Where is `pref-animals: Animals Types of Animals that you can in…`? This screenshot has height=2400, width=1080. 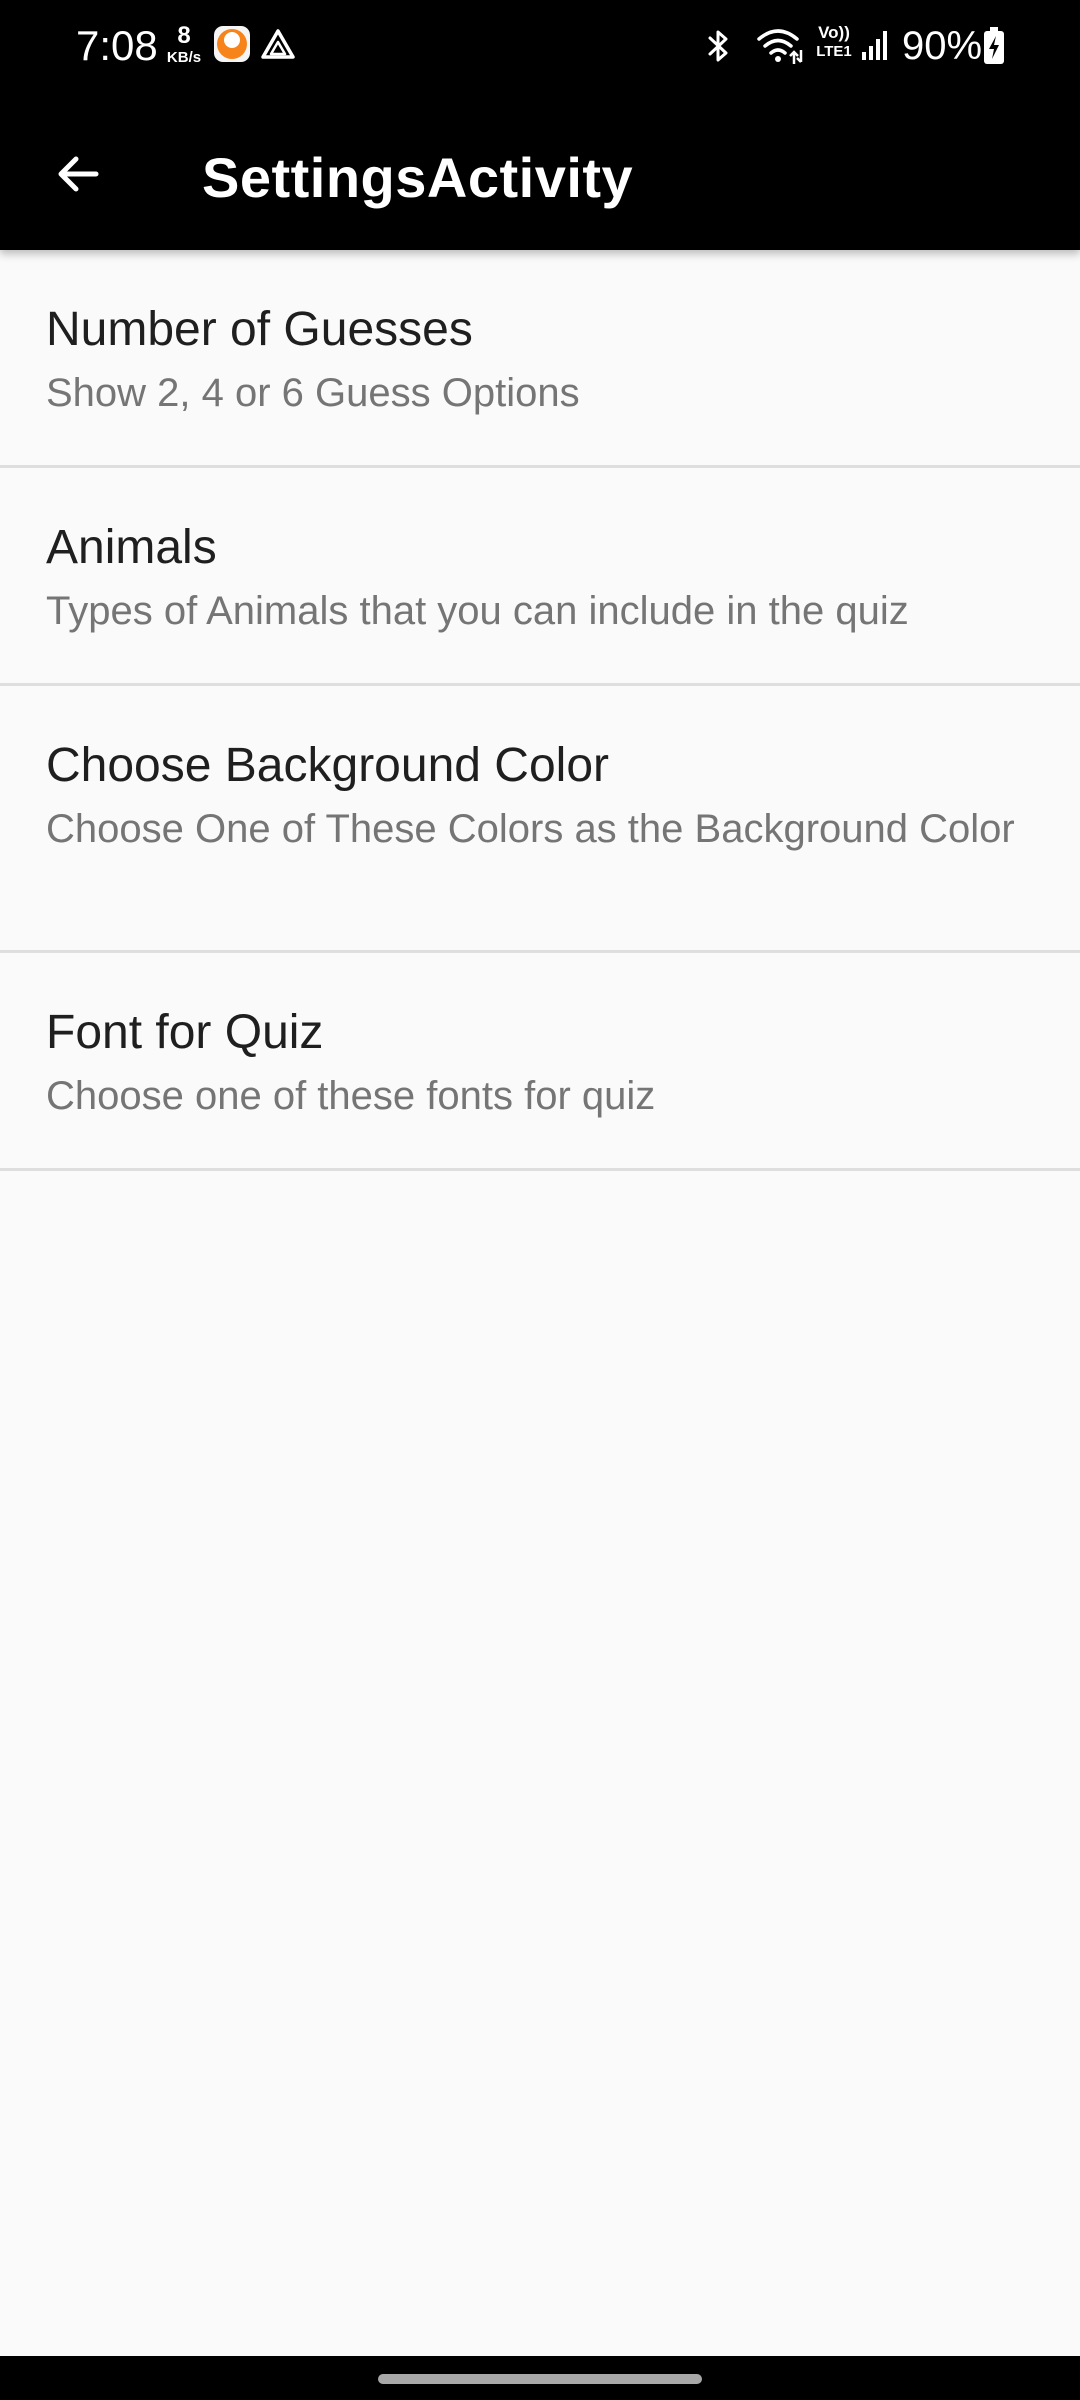 pref-animals: Animals Types of Animals that you can in… is located at coordinates (540, 577).